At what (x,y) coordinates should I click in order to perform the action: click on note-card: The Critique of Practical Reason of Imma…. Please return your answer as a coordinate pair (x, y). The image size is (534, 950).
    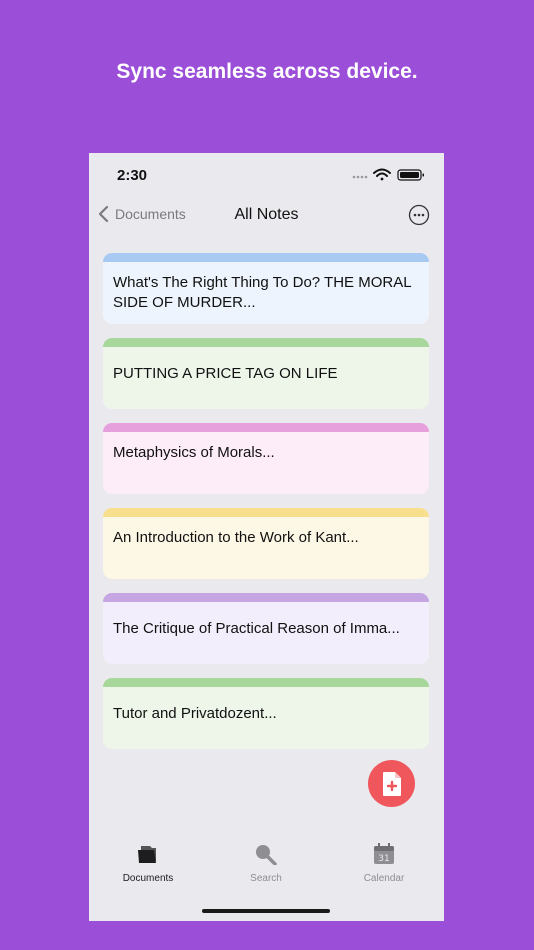
    Looking at the image, I should click on (266, 628).